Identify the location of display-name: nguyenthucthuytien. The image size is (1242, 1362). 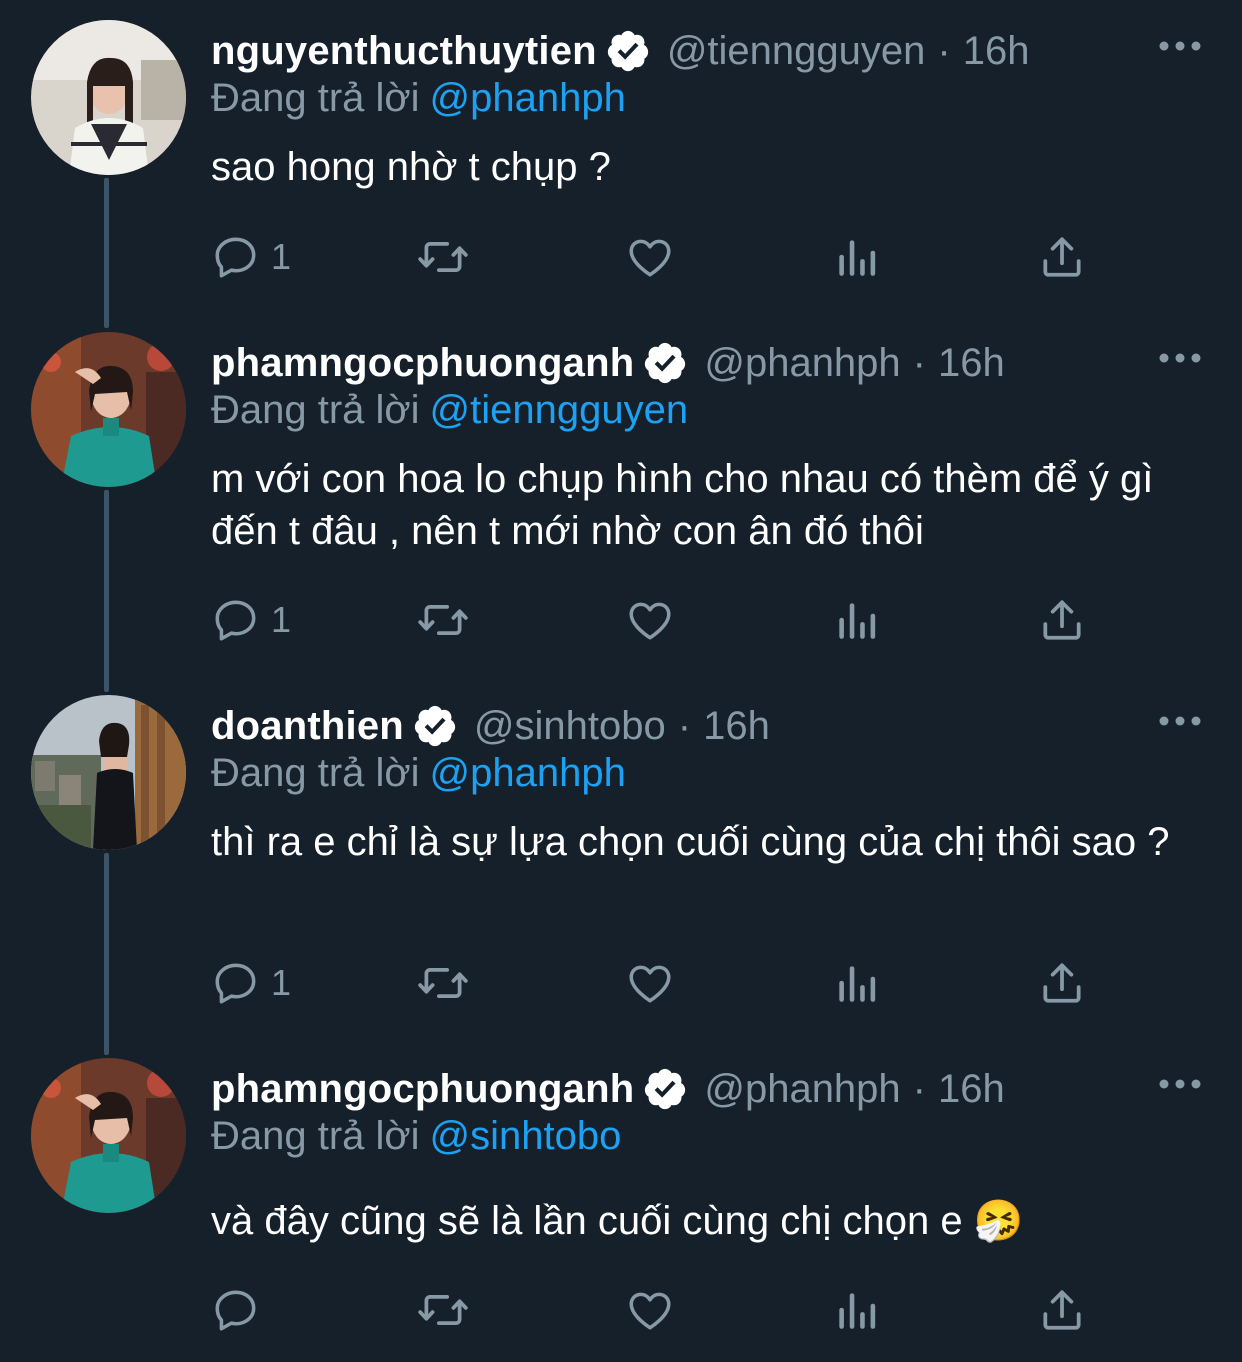
(404, 51).